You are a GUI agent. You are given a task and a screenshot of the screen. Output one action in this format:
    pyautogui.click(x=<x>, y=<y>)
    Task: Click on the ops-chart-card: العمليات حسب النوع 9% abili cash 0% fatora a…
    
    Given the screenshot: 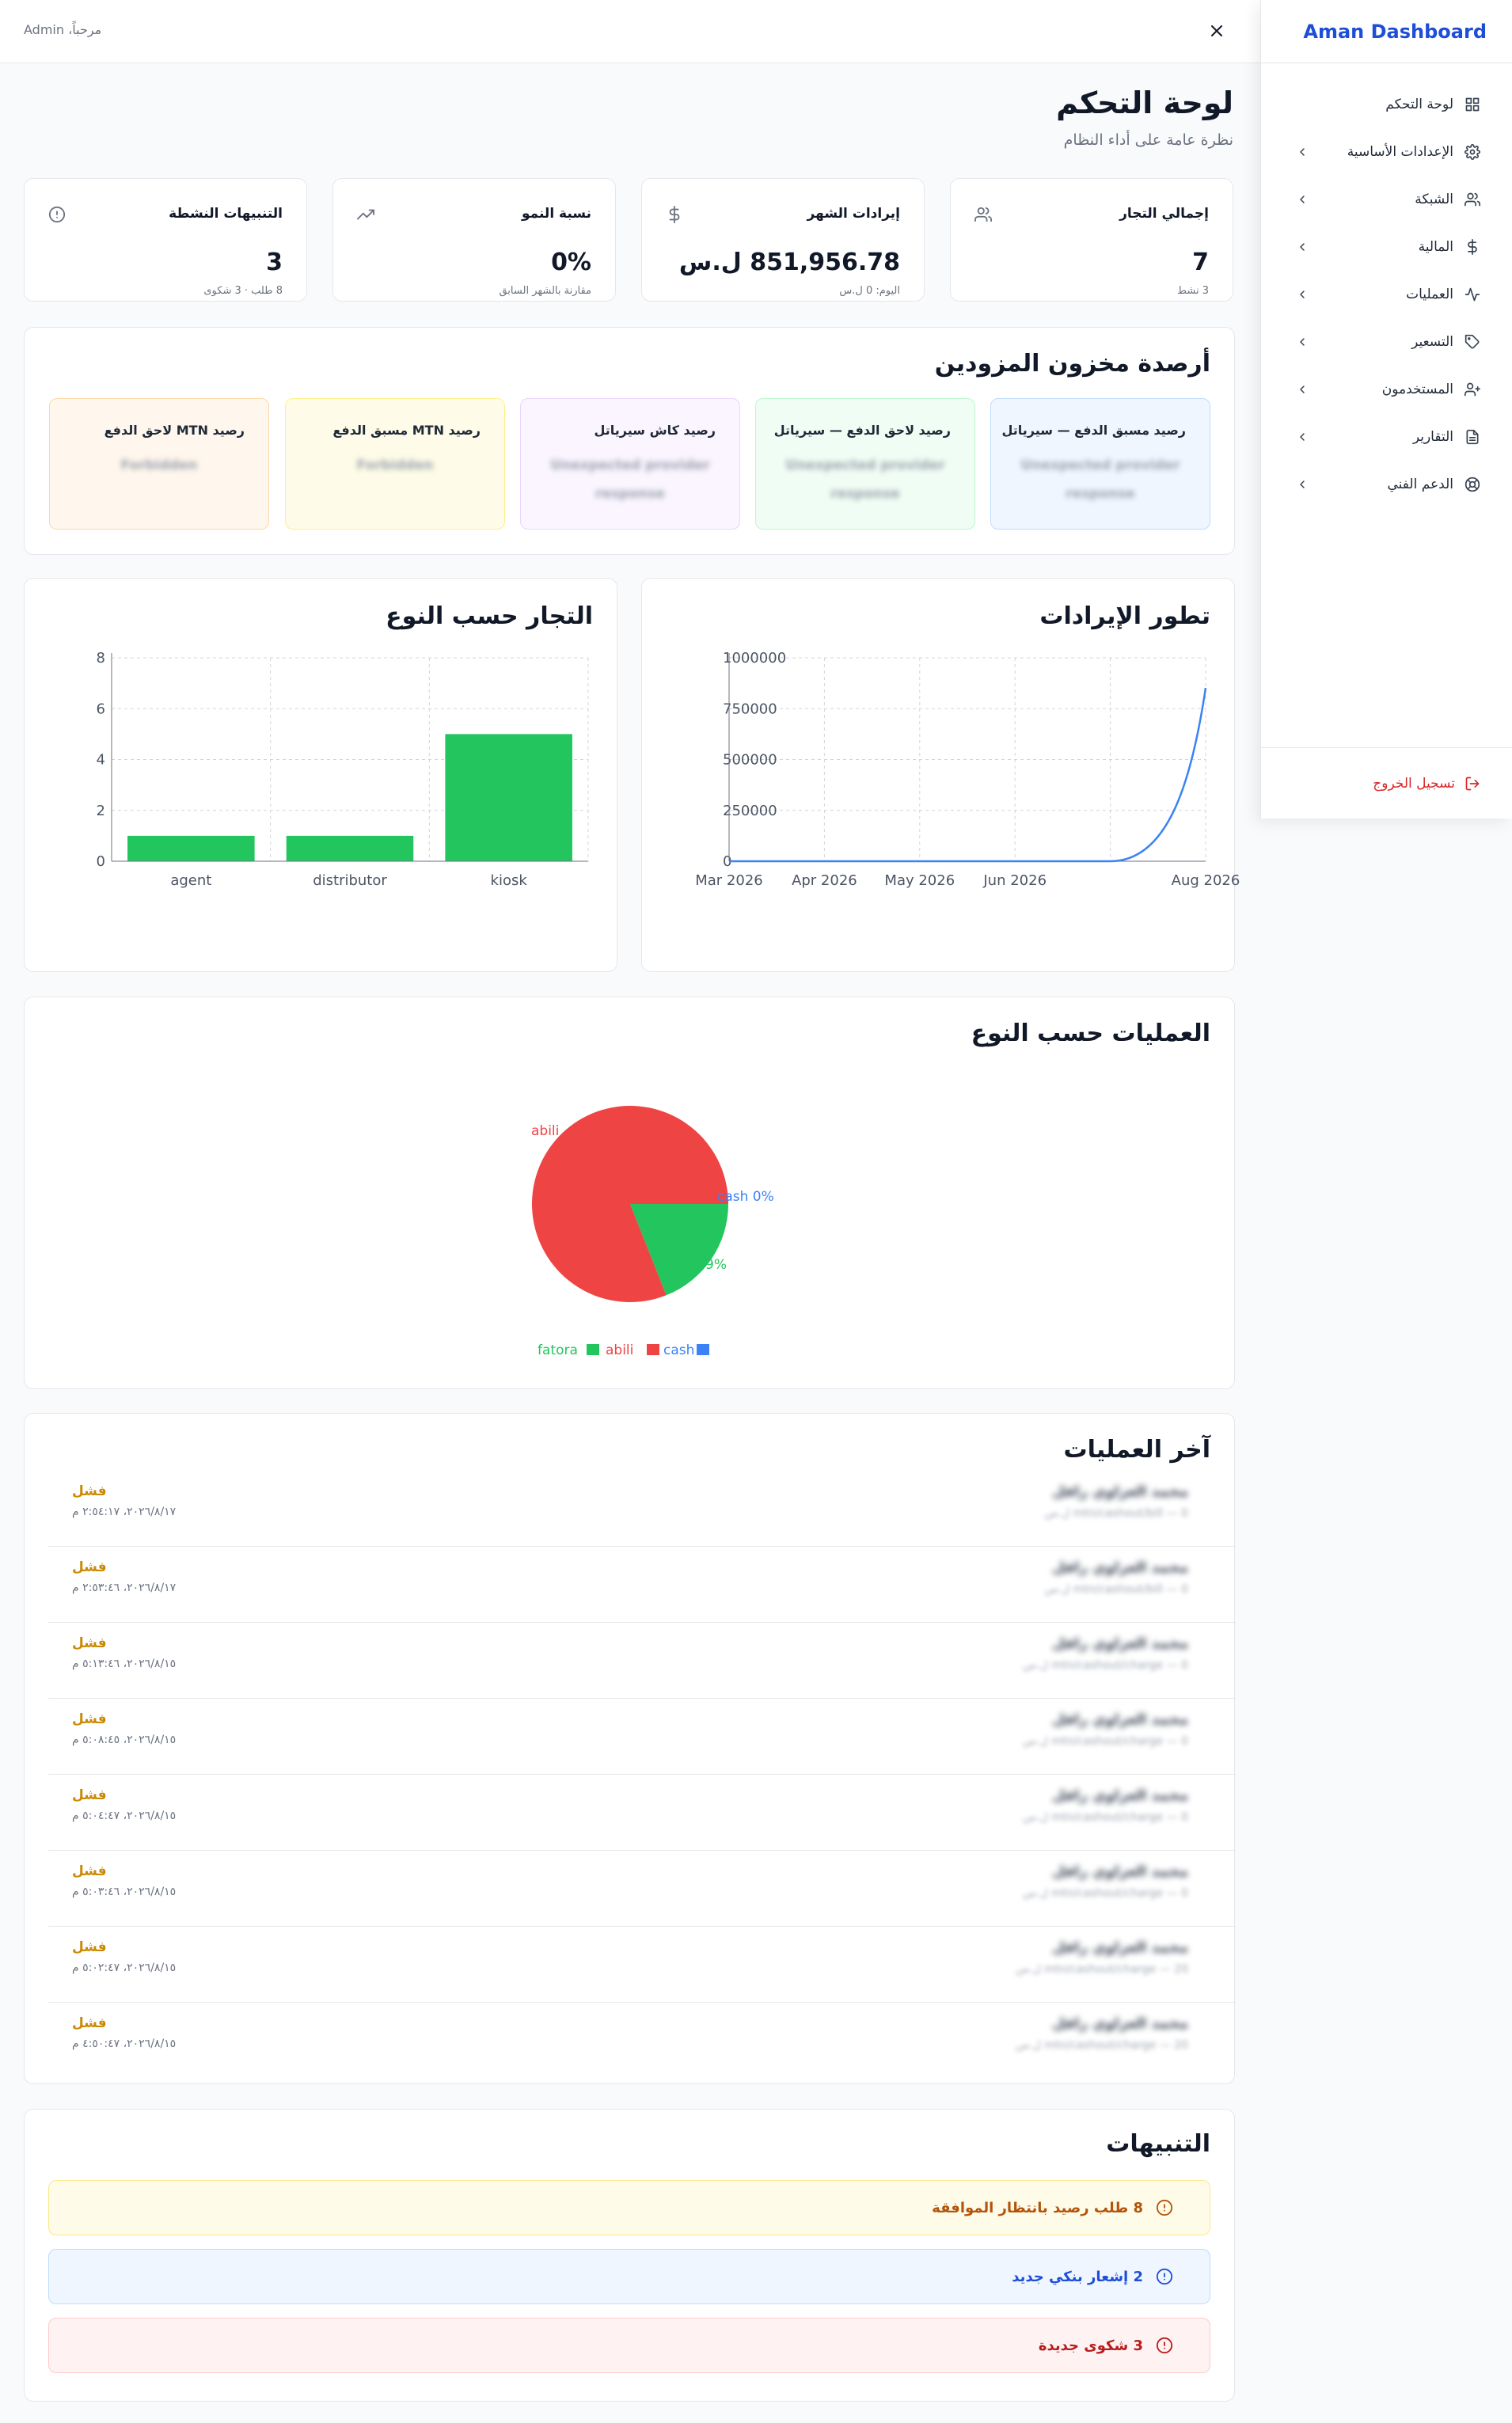 What is the action you would take?
    pyautogui.click(x=629, y=1193)
    